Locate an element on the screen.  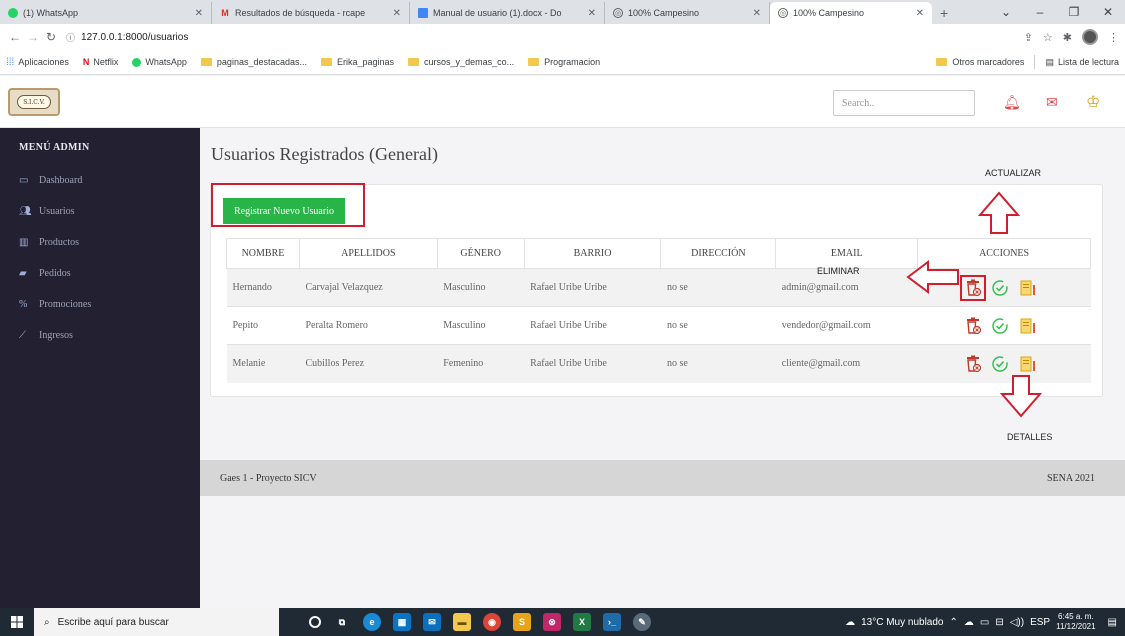
sidebar-item-pedidos: ▰ Pedidos is located at coordinates (45, 273).